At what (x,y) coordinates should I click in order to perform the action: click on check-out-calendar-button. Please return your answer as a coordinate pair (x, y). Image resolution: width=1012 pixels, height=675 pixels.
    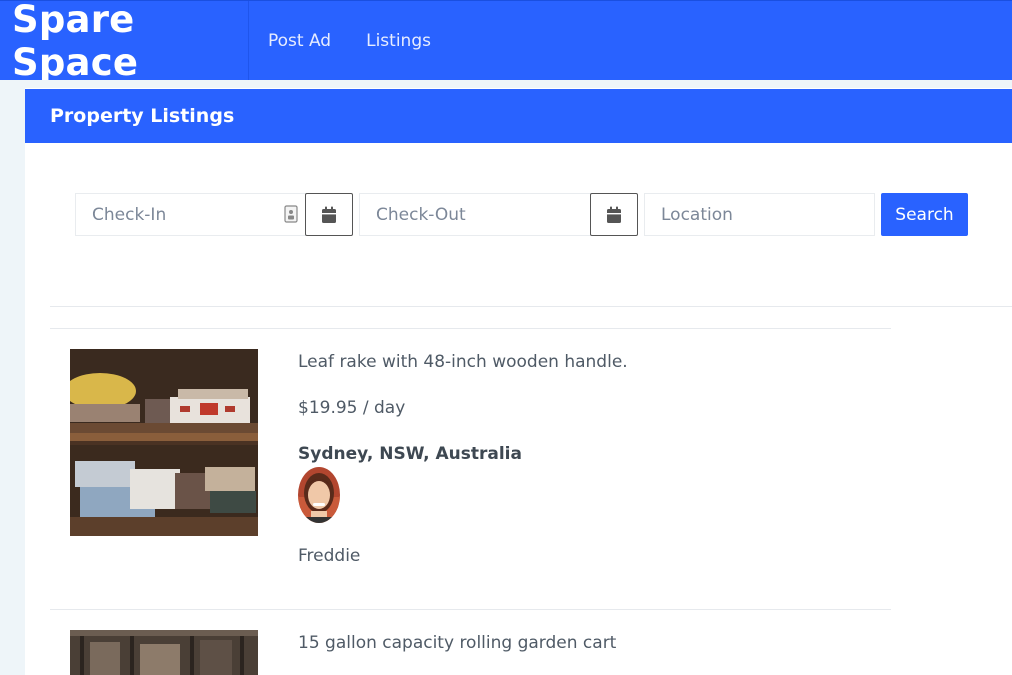
    Looking at the image, I should click on (614, 214).